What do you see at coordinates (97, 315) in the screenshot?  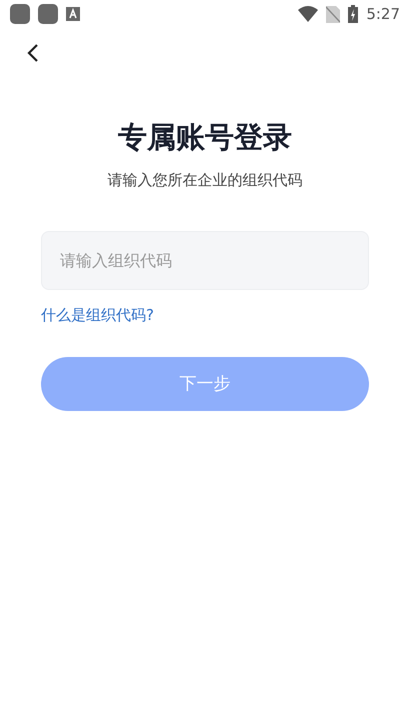 I see `help-link: 什么是组织代码?` at bounding box center [97, 315].